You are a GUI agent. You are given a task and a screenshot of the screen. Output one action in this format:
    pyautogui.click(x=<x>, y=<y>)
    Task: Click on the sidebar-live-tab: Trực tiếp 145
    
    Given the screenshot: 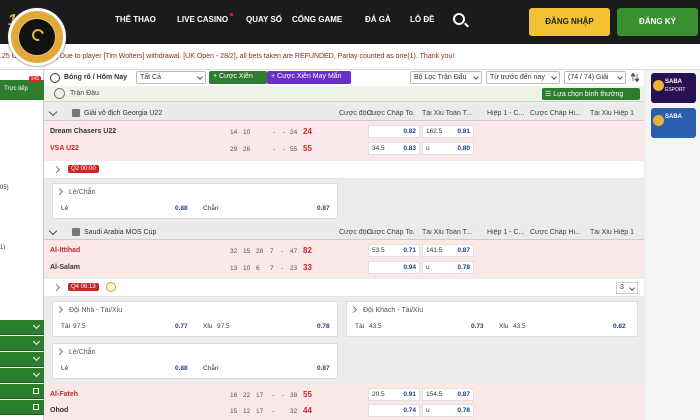 What is the action you would take?
    pyautogui.click(x=22, y=88)
    